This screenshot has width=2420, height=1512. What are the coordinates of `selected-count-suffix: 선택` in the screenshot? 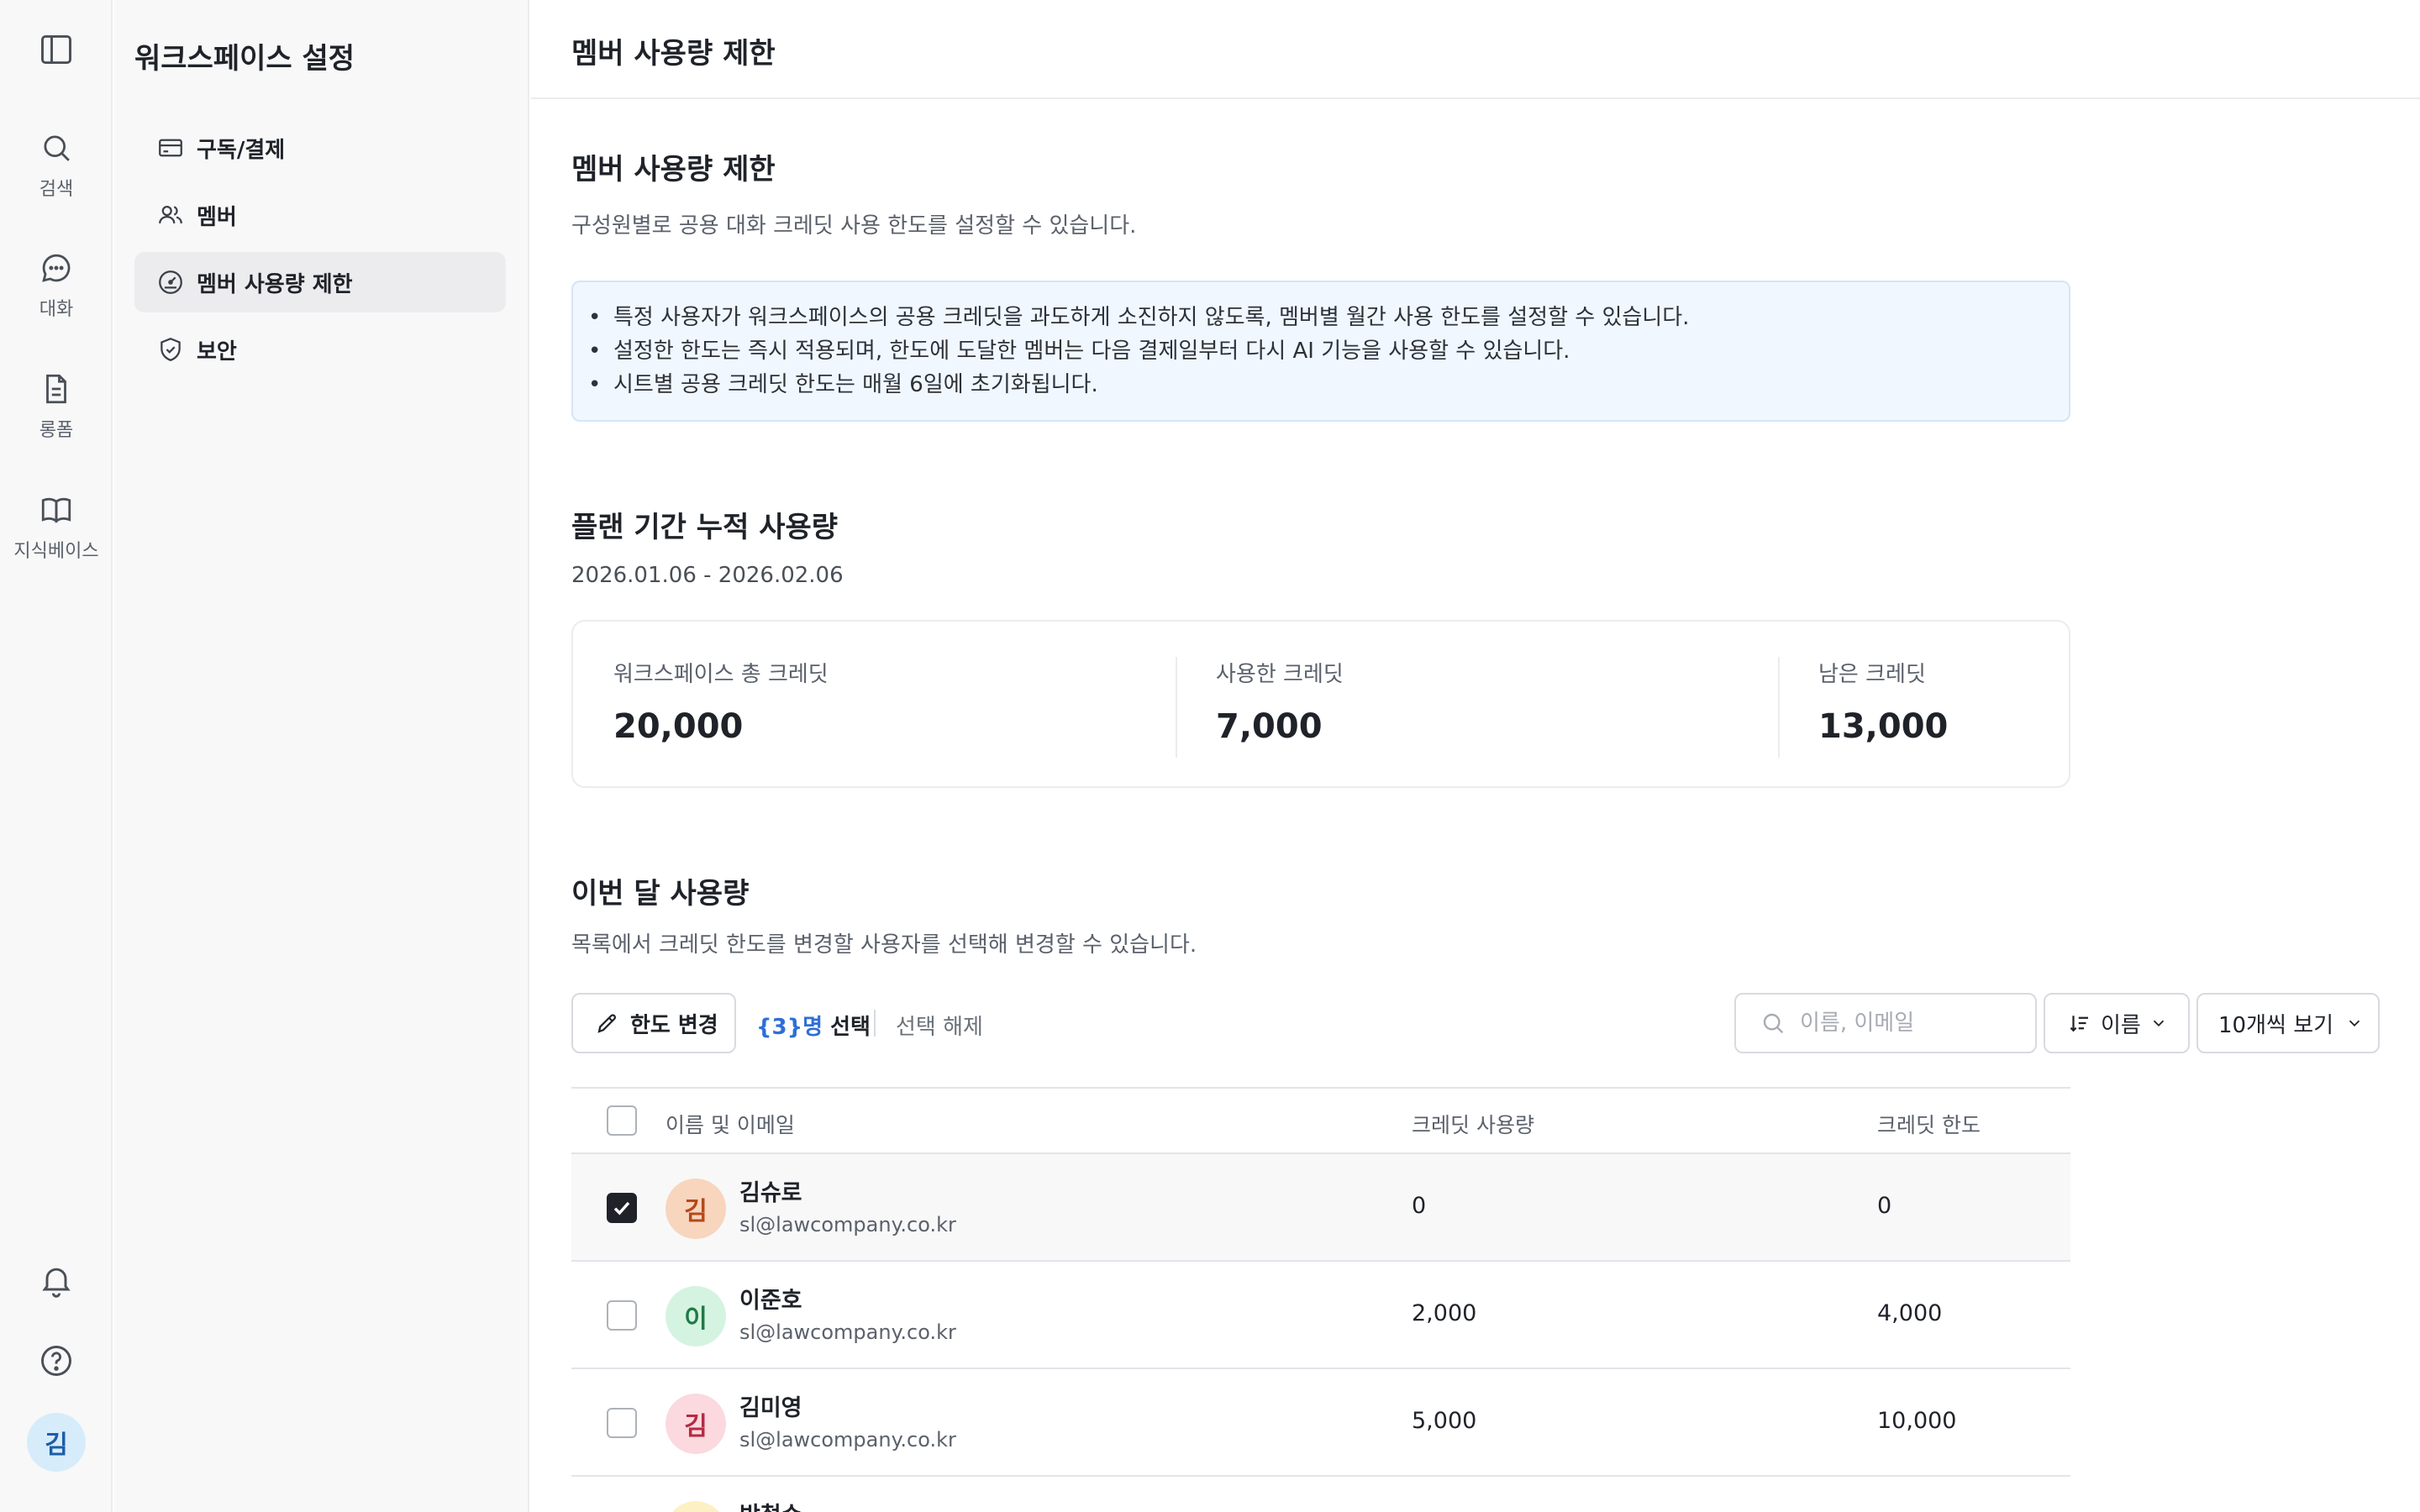 It's located at (847, 1027).